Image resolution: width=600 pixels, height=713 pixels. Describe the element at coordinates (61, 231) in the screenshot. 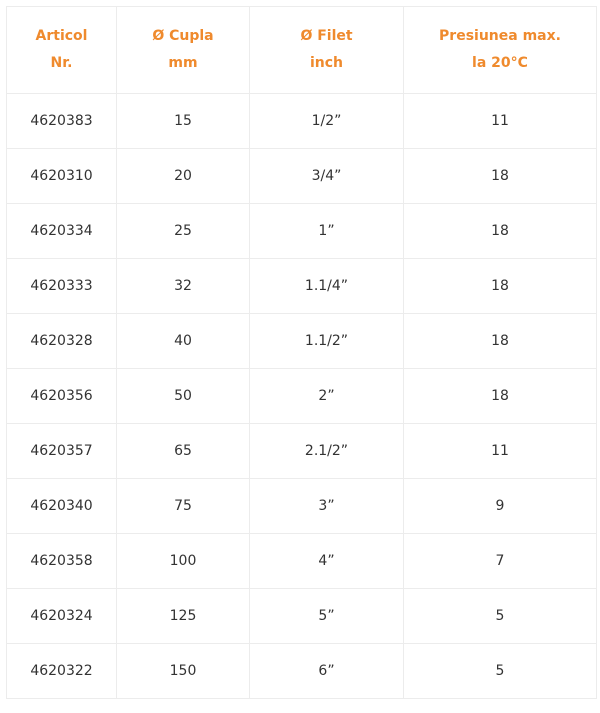

I see `cell-articol: 4620334` at that location.